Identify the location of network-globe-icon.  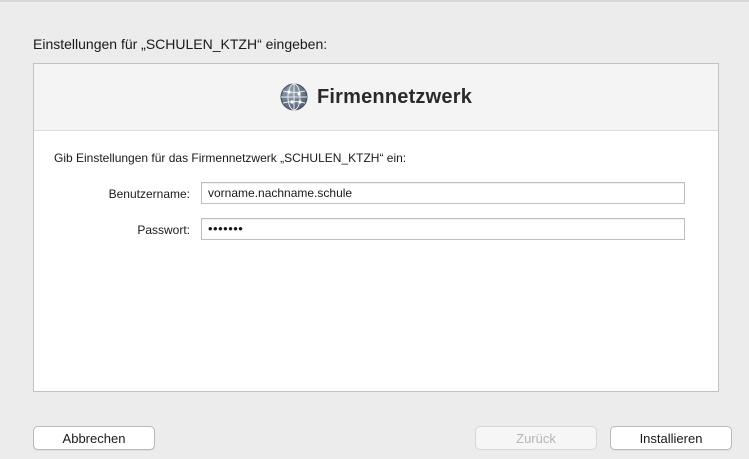
(294, 97).